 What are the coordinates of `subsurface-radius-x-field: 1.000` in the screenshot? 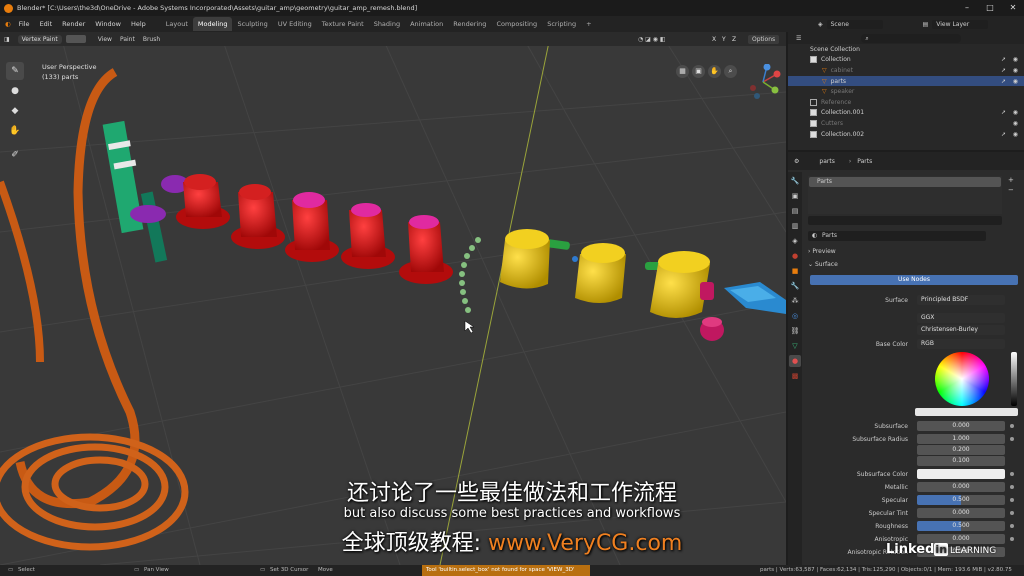 It's located at (961, 439).